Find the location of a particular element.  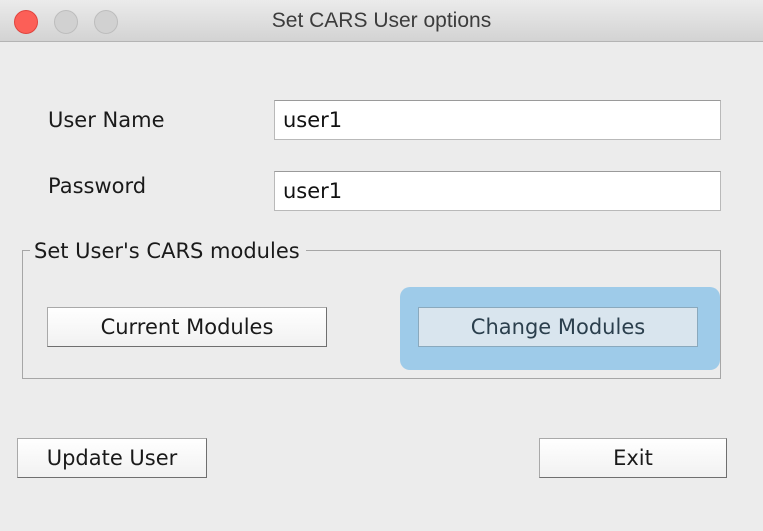

change-modules-button: Change Modules is located at coordinates (558, 327).